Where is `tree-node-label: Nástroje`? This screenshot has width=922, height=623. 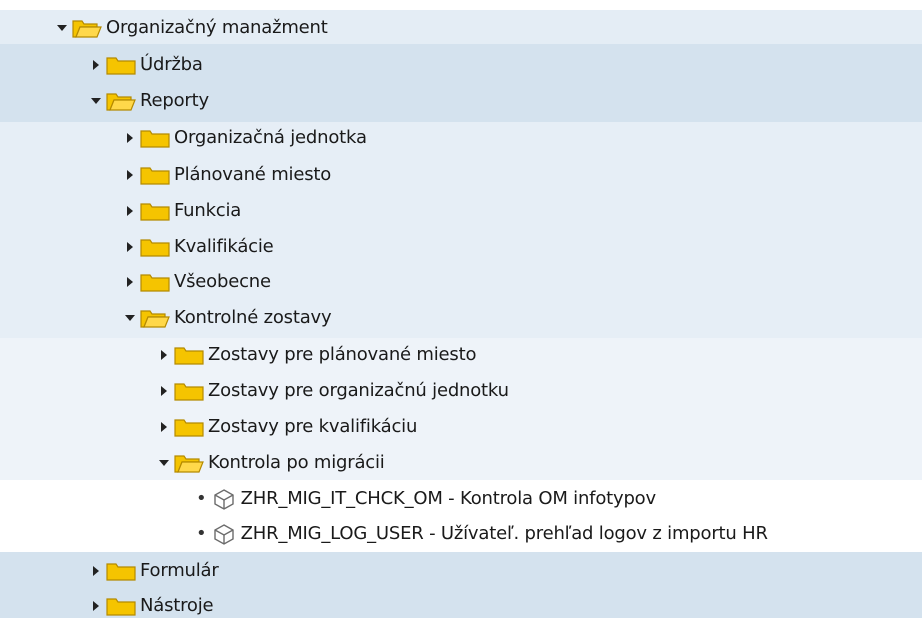
tree-node-label: Nástroje is located at coordinates (177, 605).